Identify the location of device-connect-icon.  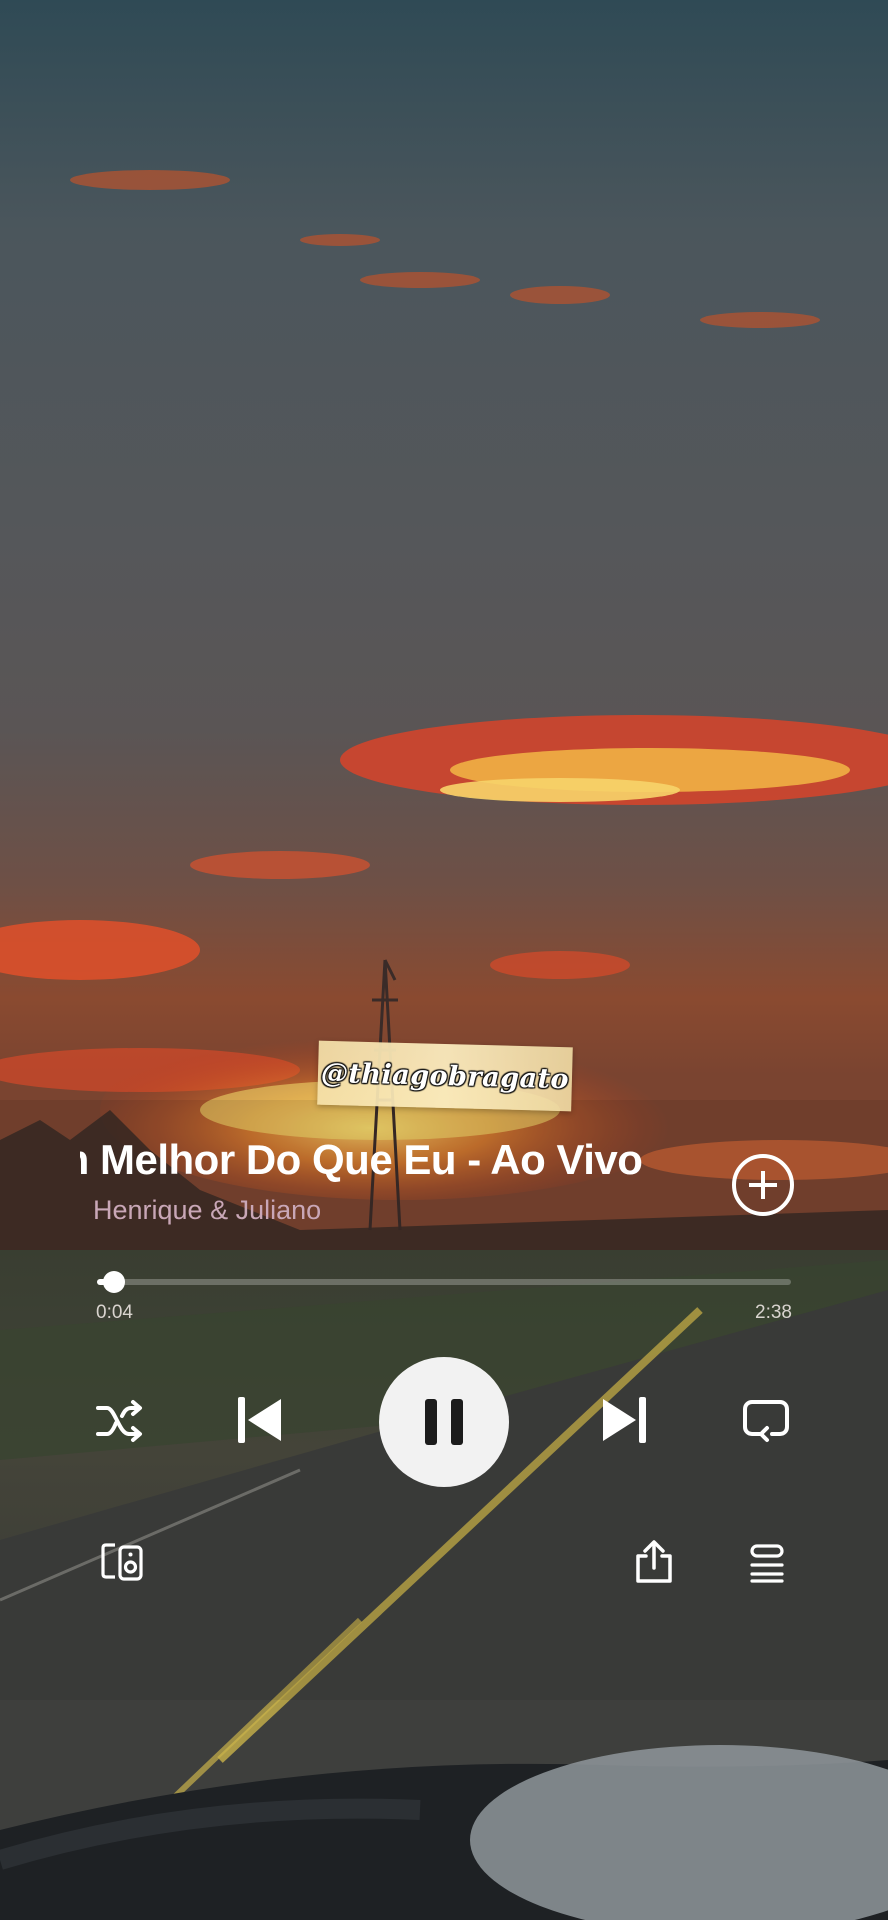
(122, 1562).